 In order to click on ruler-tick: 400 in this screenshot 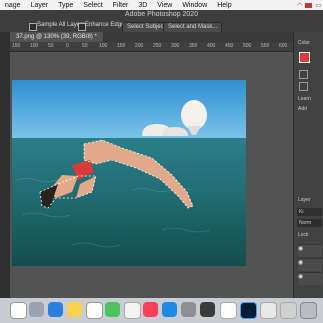, I will do `click(211, 46)`.